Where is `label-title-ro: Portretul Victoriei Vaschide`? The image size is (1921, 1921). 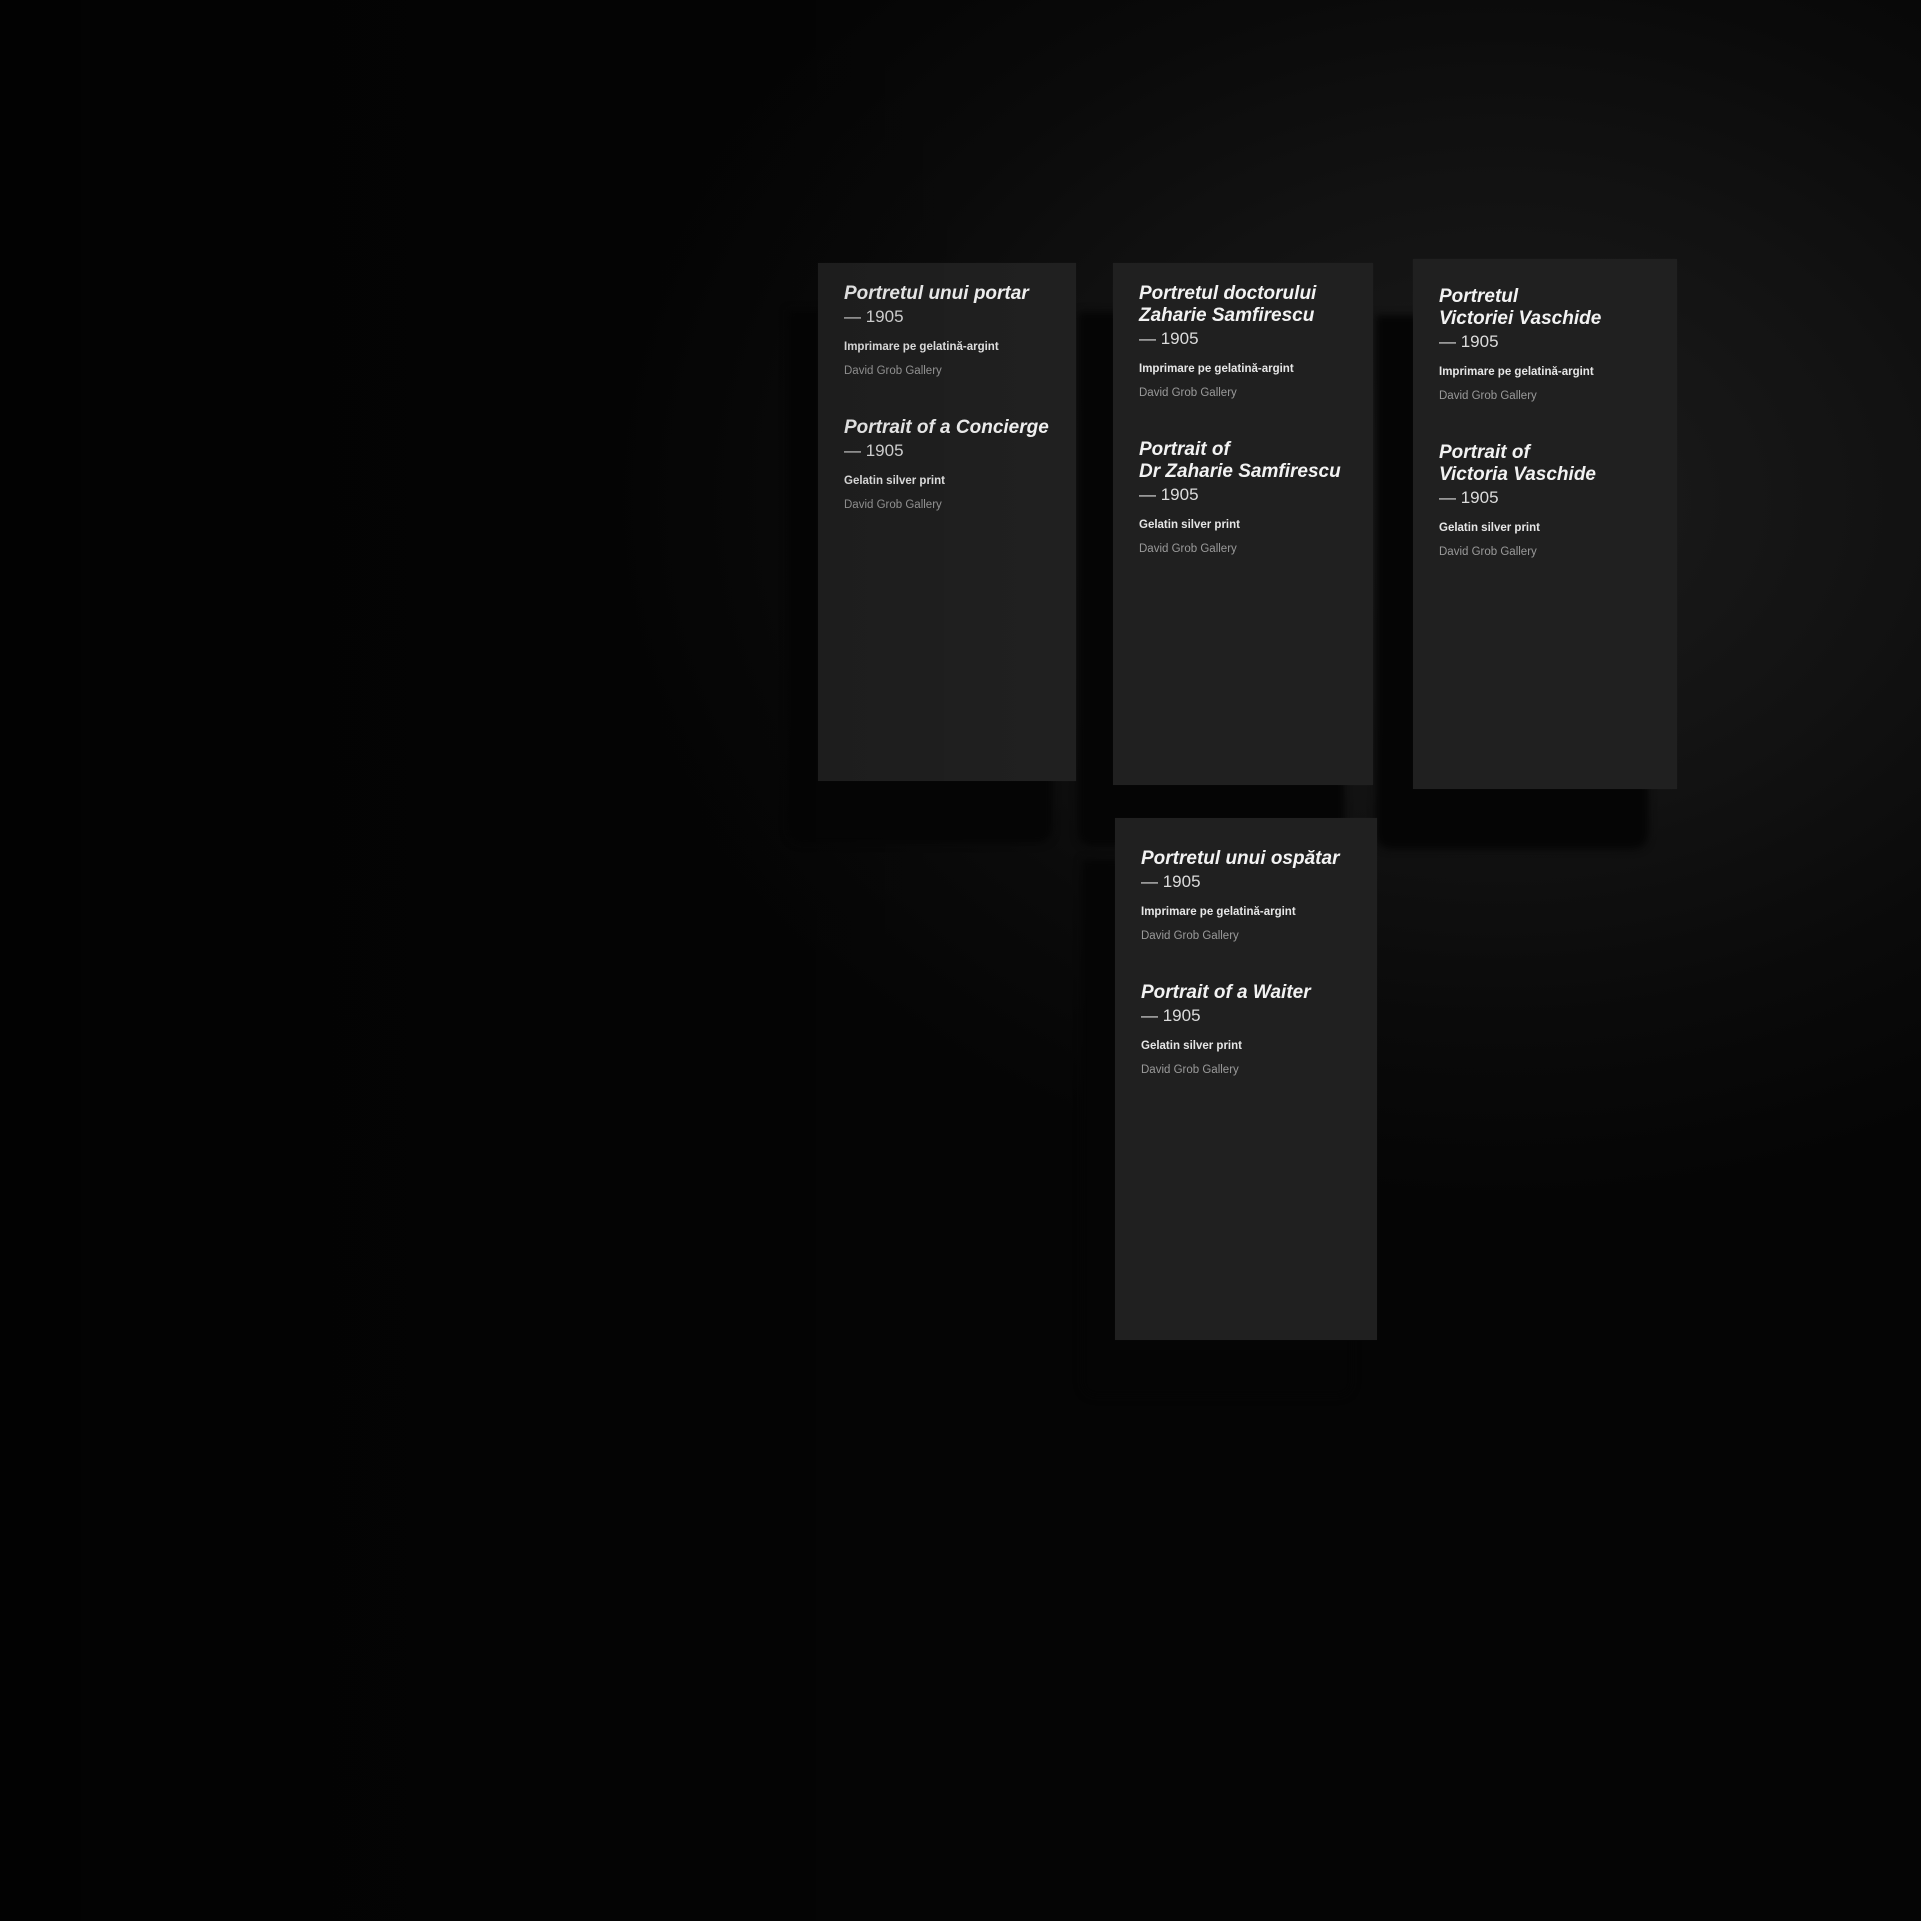
label-title-ro: Portretul Victoriei Vaschide is located at coordinates (1520, 307).